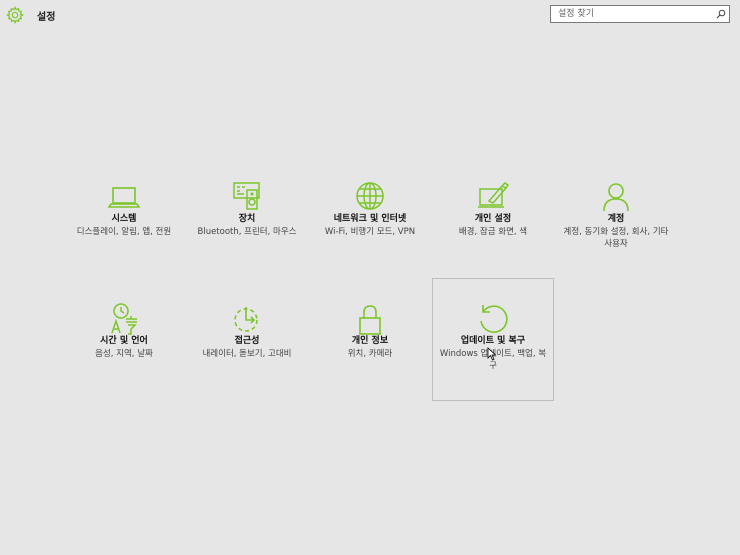  What do you see at coordinates (247, 232) in the screenshot?
I see `category-description: Bluetooth, 프린터, 마우스` at bounding box center [247, 232].